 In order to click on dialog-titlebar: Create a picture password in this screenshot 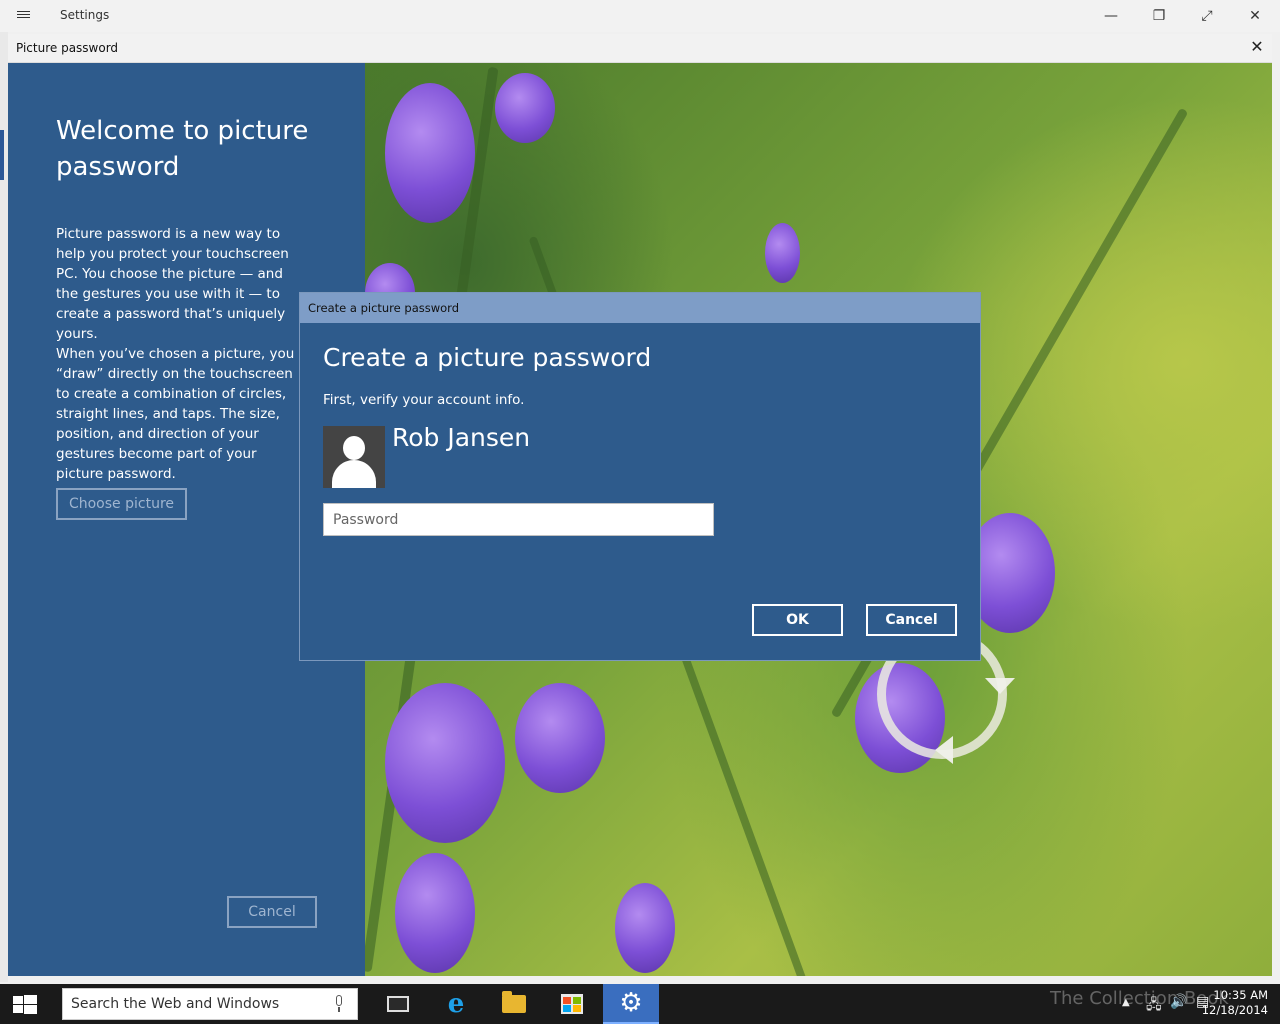, I will do `click(640, 308)`.